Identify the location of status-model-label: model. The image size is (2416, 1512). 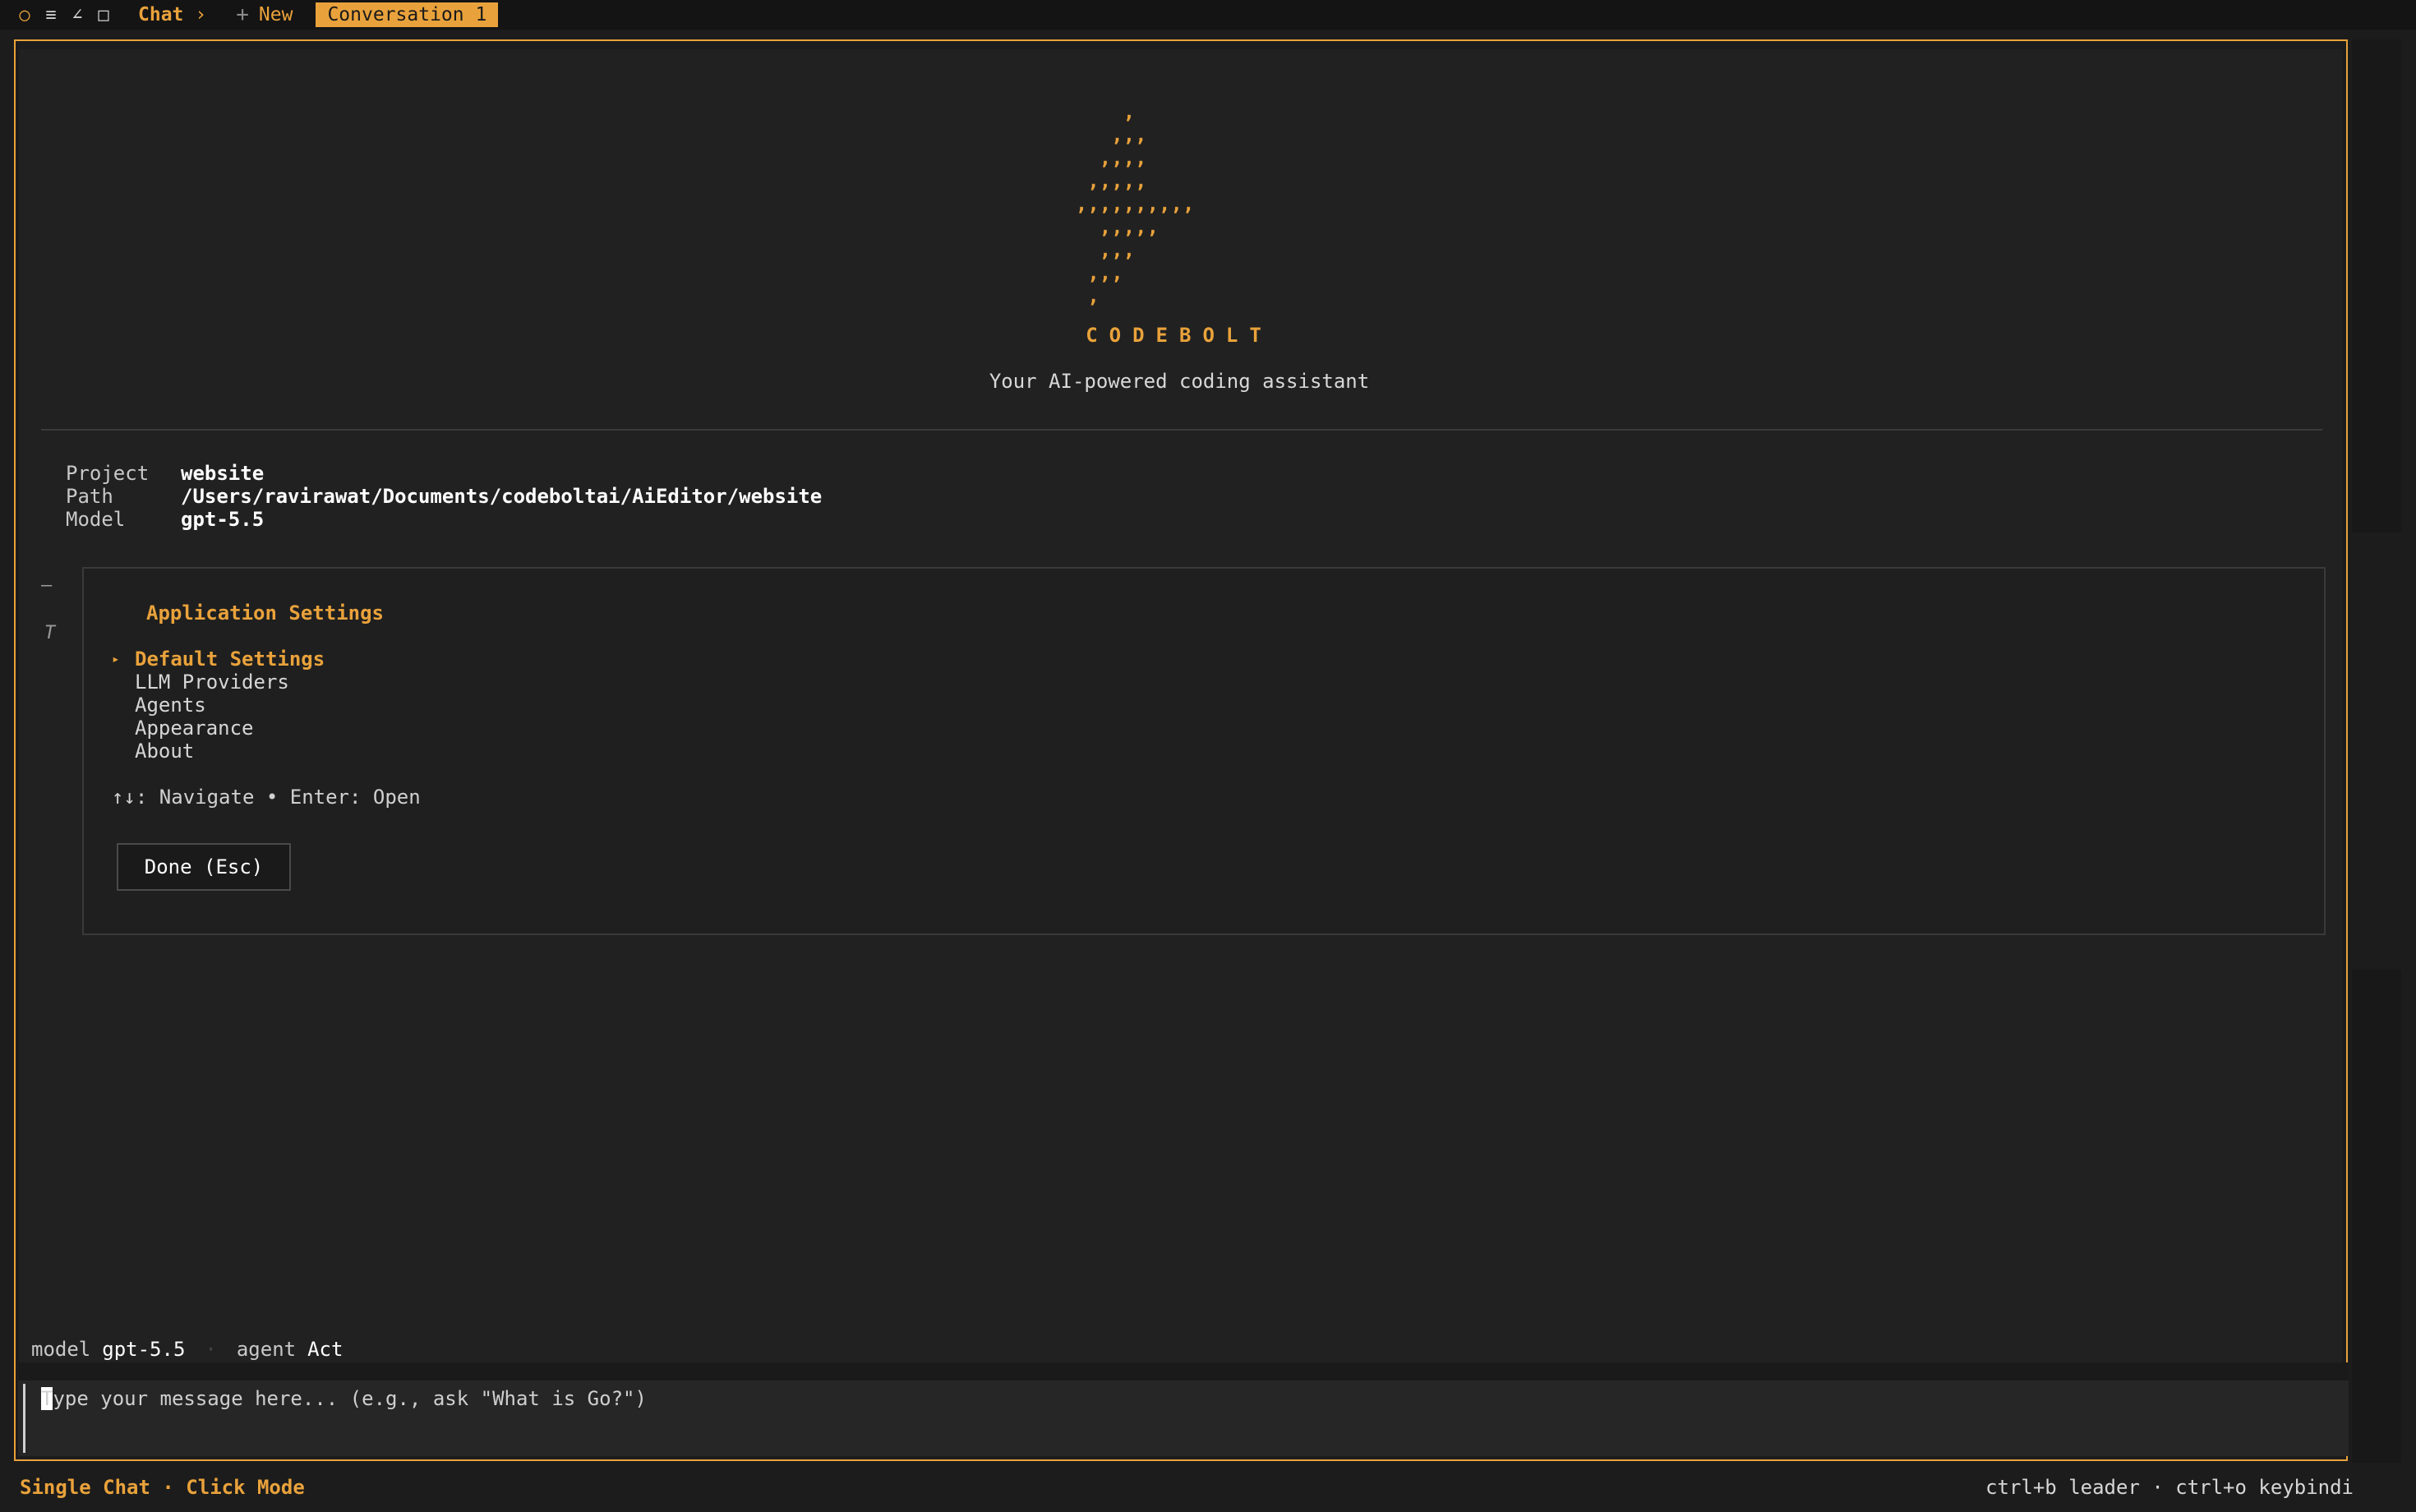
(61, 1349).